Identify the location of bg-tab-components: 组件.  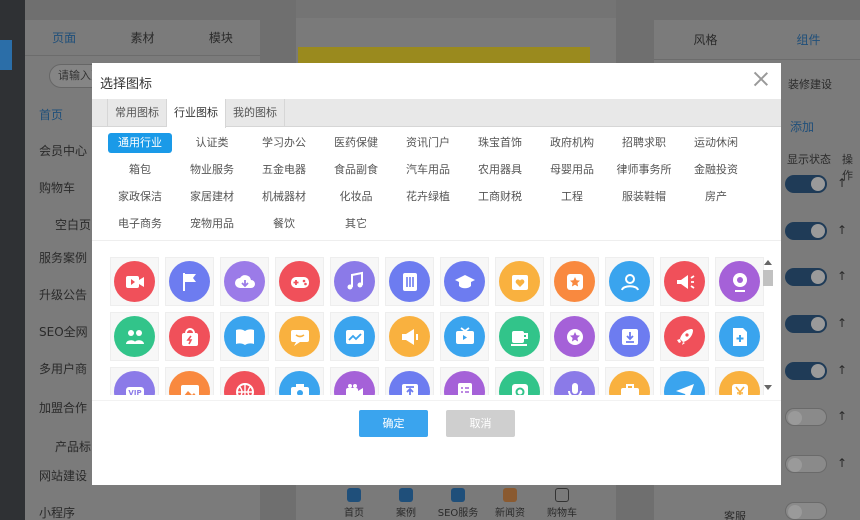
(808, 40).